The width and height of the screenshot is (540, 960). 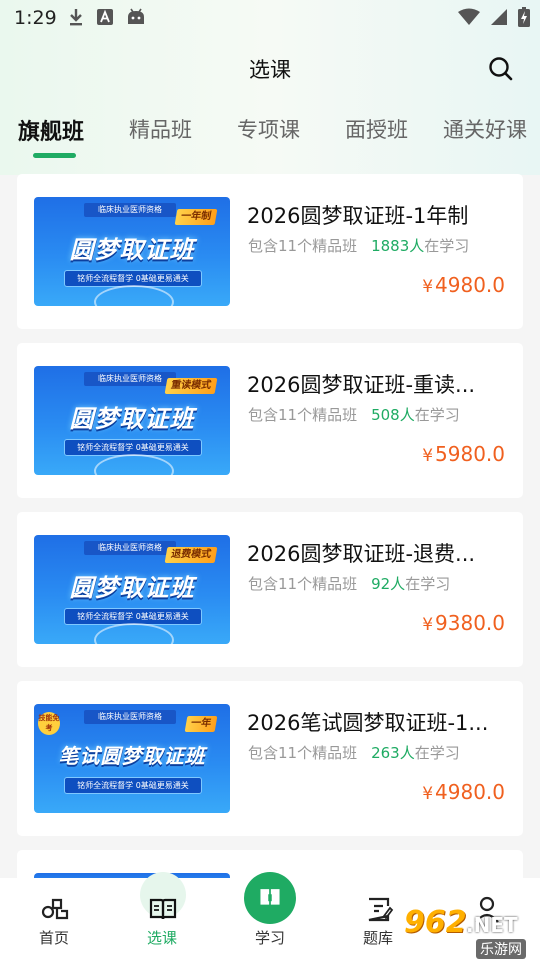 What do you see at coordinates (470, 454) in the screenshot?
I see `price-value: 5980.0` at bounding box center [470, 454].